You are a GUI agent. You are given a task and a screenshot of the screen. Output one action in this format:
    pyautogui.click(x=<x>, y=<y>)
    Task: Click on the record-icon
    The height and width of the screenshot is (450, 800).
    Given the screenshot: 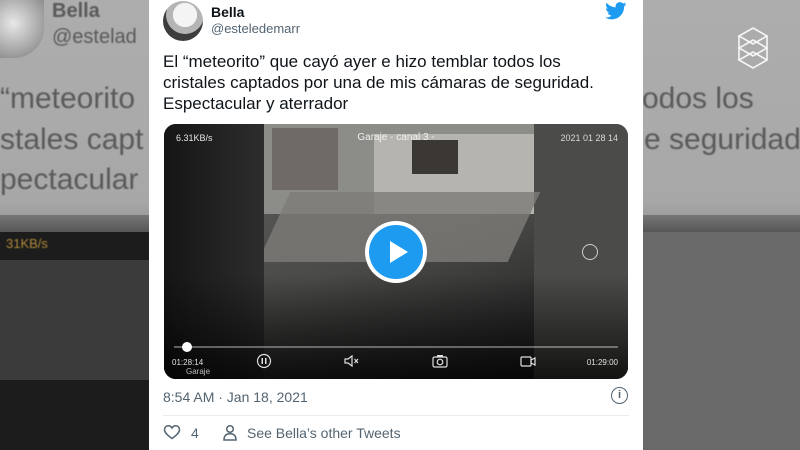 What is the action you would take?
    pyautogui.click(x=528, y=361)
    